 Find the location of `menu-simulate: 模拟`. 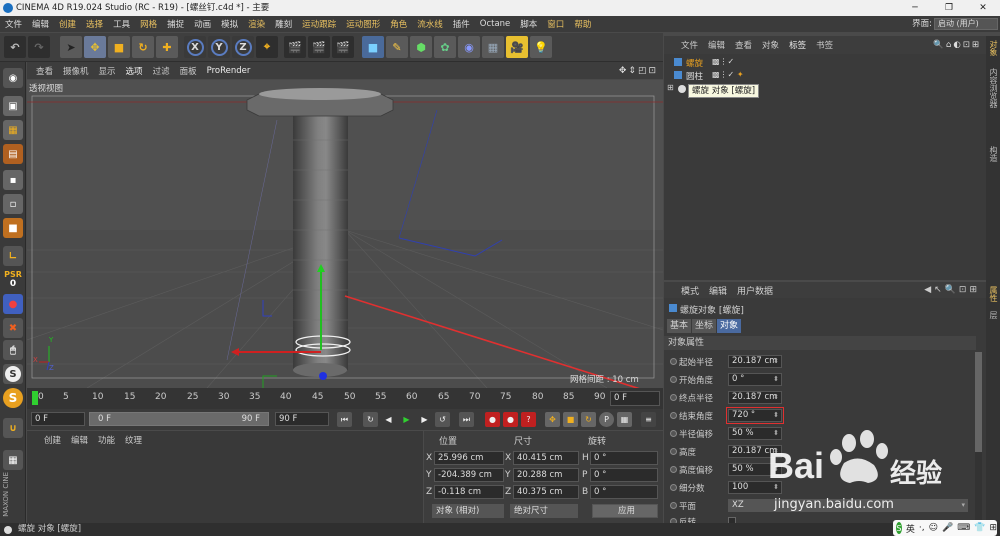

menu-simulate: 模拟 is located at coordinates (229, 24).